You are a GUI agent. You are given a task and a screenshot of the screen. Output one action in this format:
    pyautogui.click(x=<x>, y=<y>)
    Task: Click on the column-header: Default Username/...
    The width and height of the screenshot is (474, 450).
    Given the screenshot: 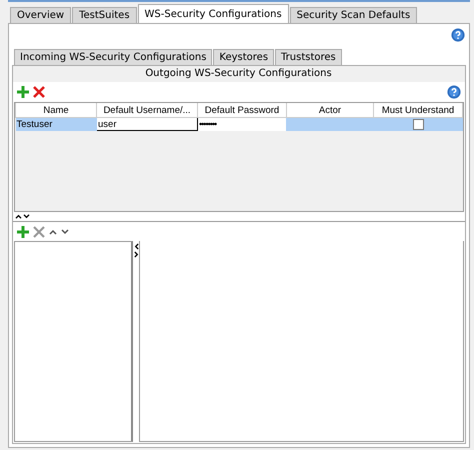 What is the action you would take?
    pyautogui.click(x=147, y=110)
    